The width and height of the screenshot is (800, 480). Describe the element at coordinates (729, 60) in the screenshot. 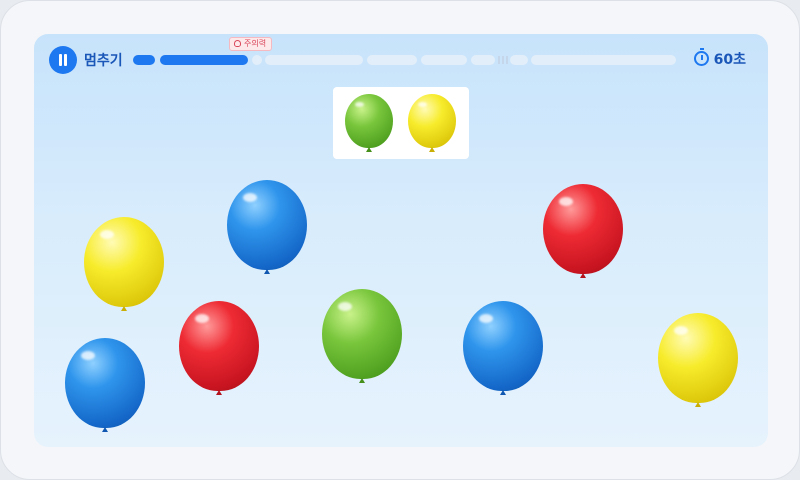

I see `timer-value: 60초` at that location.